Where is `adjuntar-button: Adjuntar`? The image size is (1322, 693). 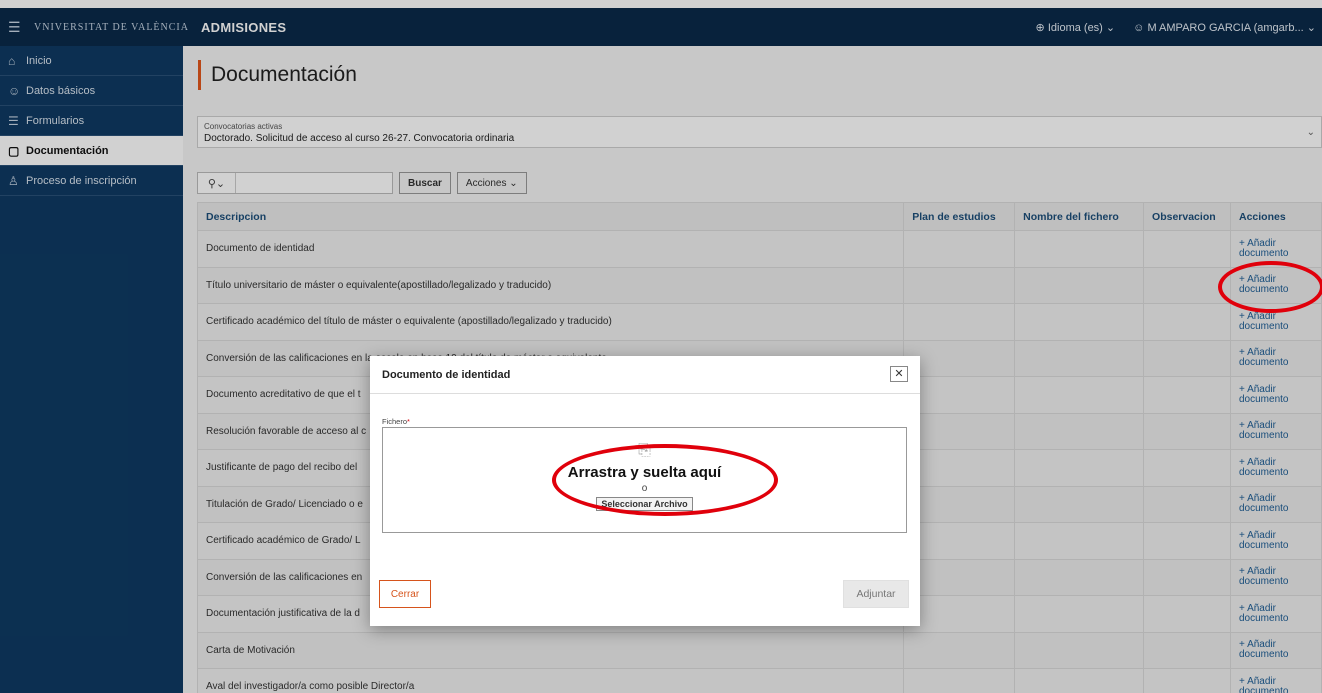
adjuntar-button: Adjuntar is located at coordinates (876, 594).